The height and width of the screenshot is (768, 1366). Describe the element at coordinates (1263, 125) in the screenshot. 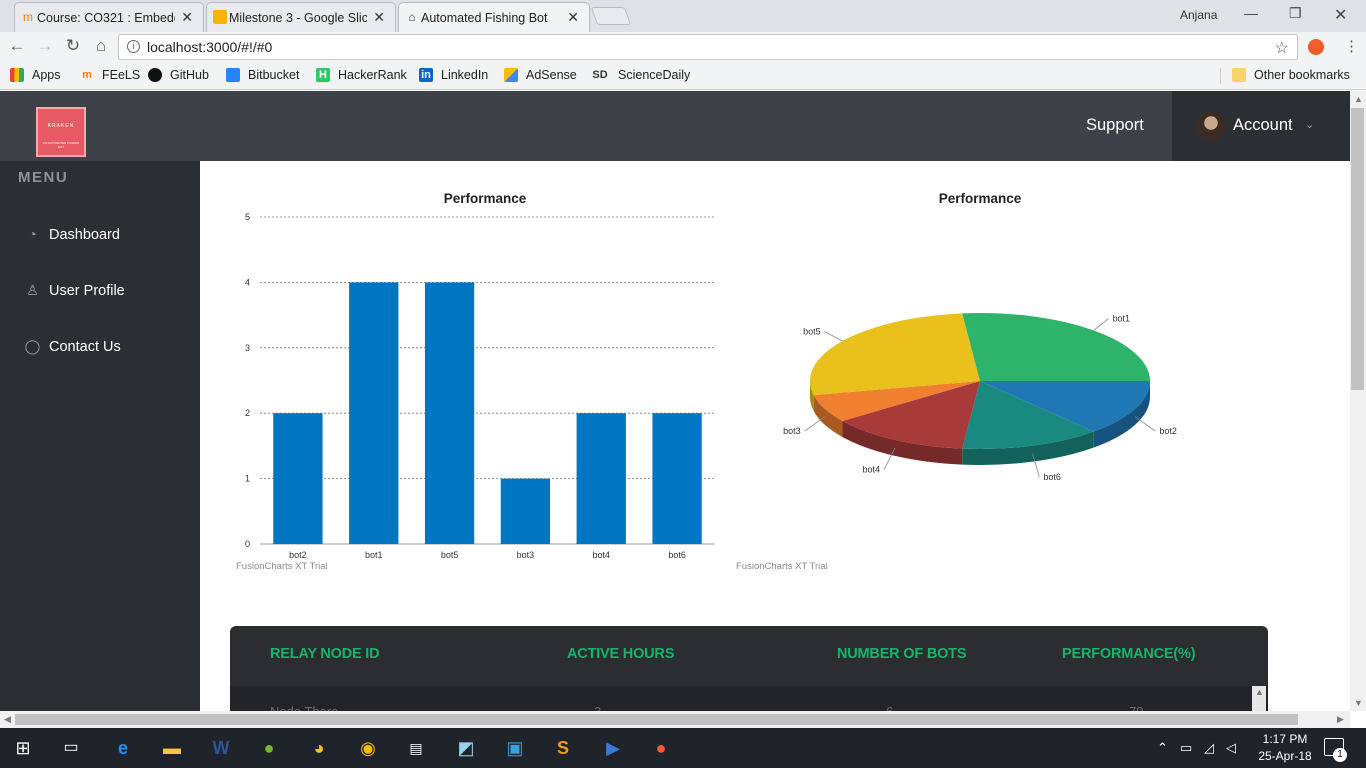

I see `account-label: Account` at that location.